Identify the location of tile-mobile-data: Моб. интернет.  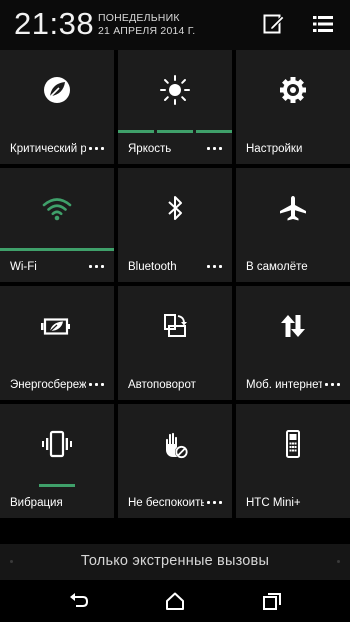
(293, 343).